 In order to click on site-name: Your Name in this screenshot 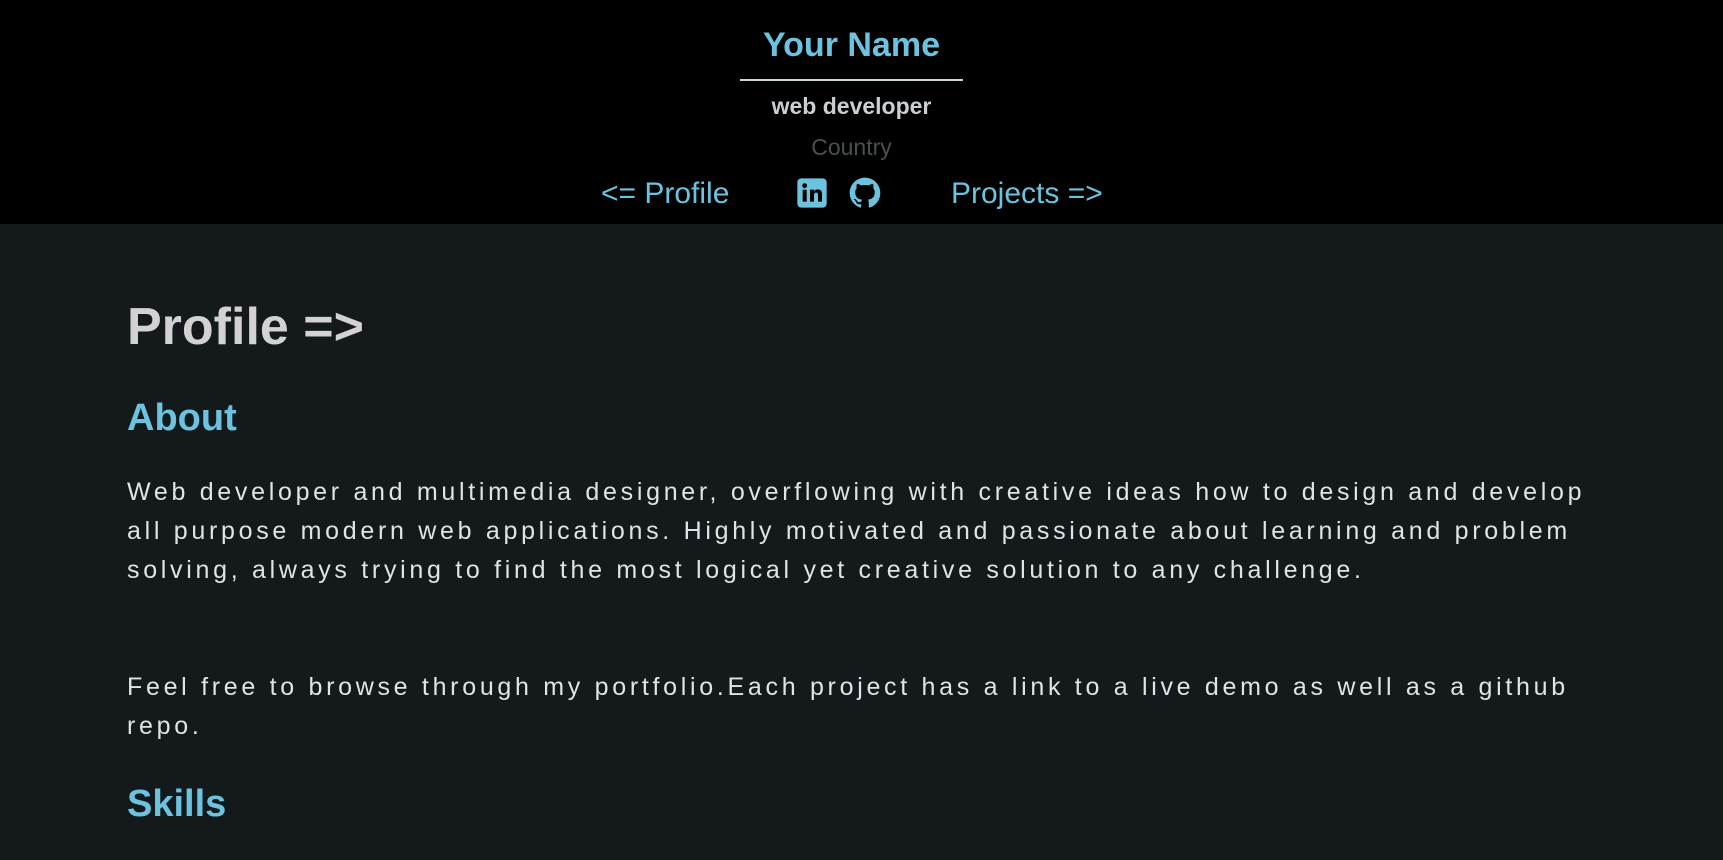, I will do `click(851, 45)`.